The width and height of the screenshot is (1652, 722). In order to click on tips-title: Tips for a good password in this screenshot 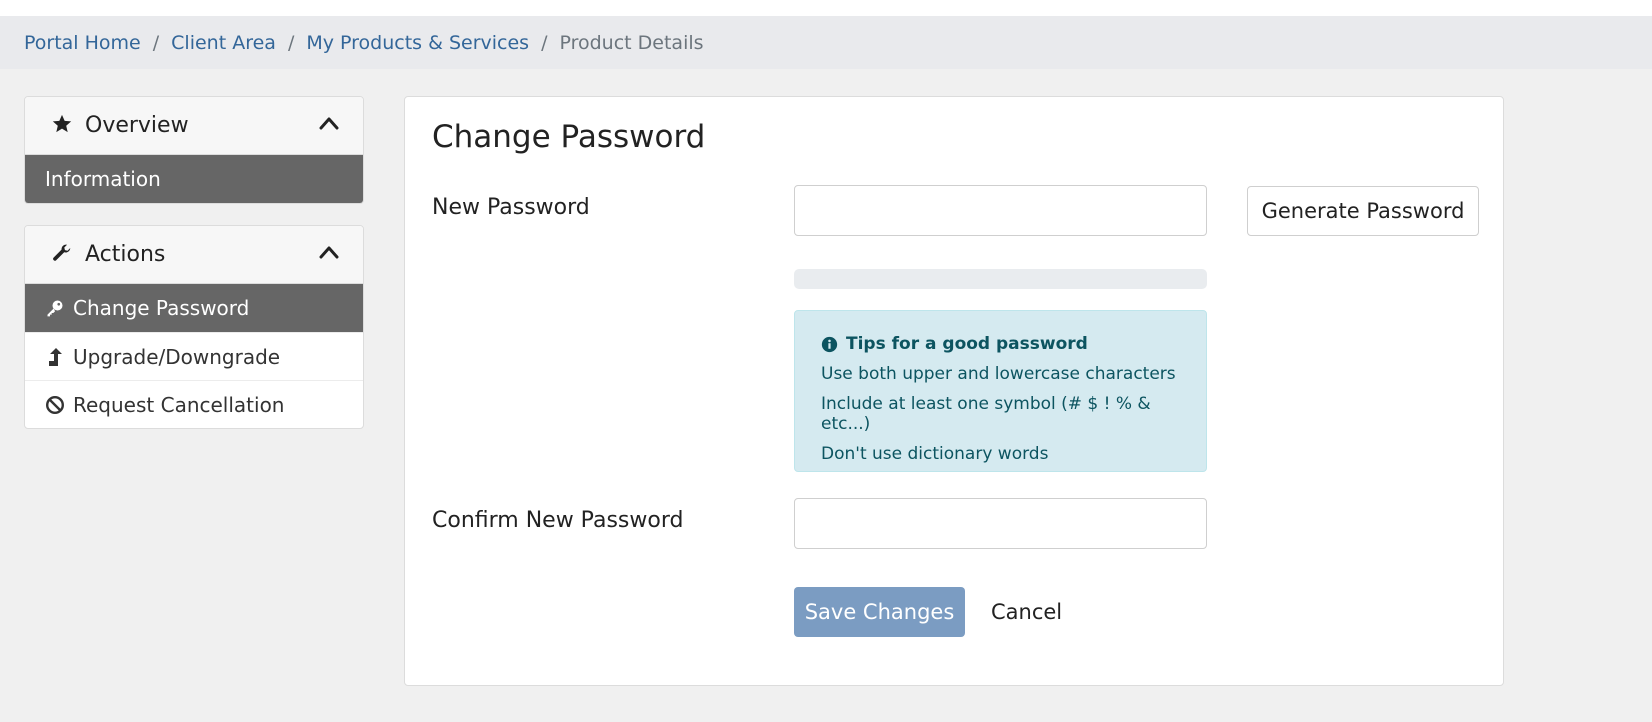, I will do `click(967, 344)`.